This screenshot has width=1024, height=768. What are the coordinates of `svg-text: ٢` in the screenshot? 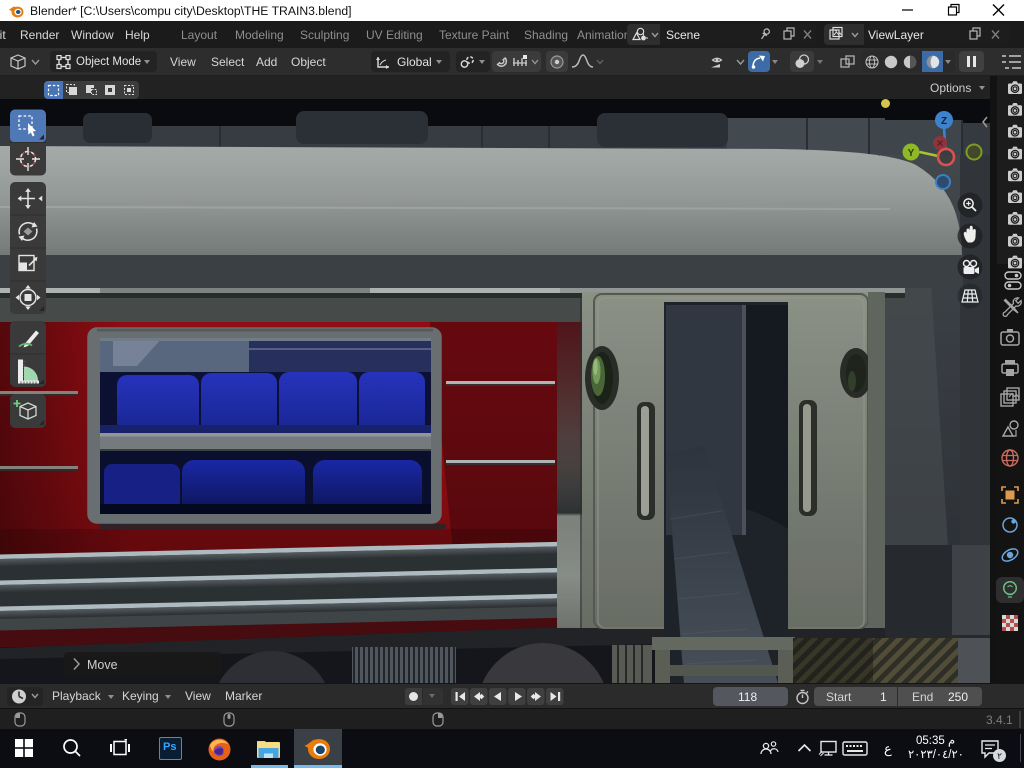 It's located at (999, 756).